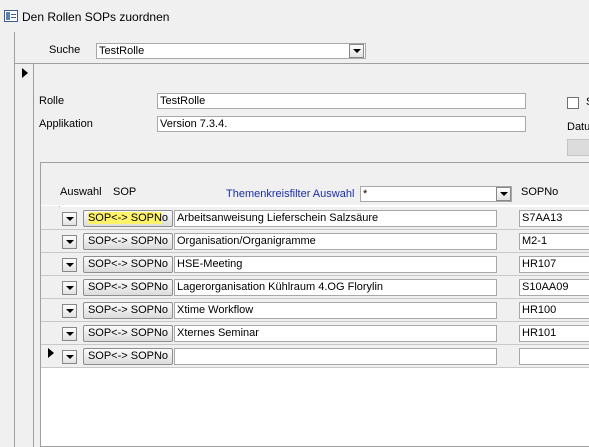 This screenshot has height=447, width=589. What do you see at coordinates (554, 241) in the screenshot?
I see `sopno-field: M2-1` at bounding box center [554, 241].